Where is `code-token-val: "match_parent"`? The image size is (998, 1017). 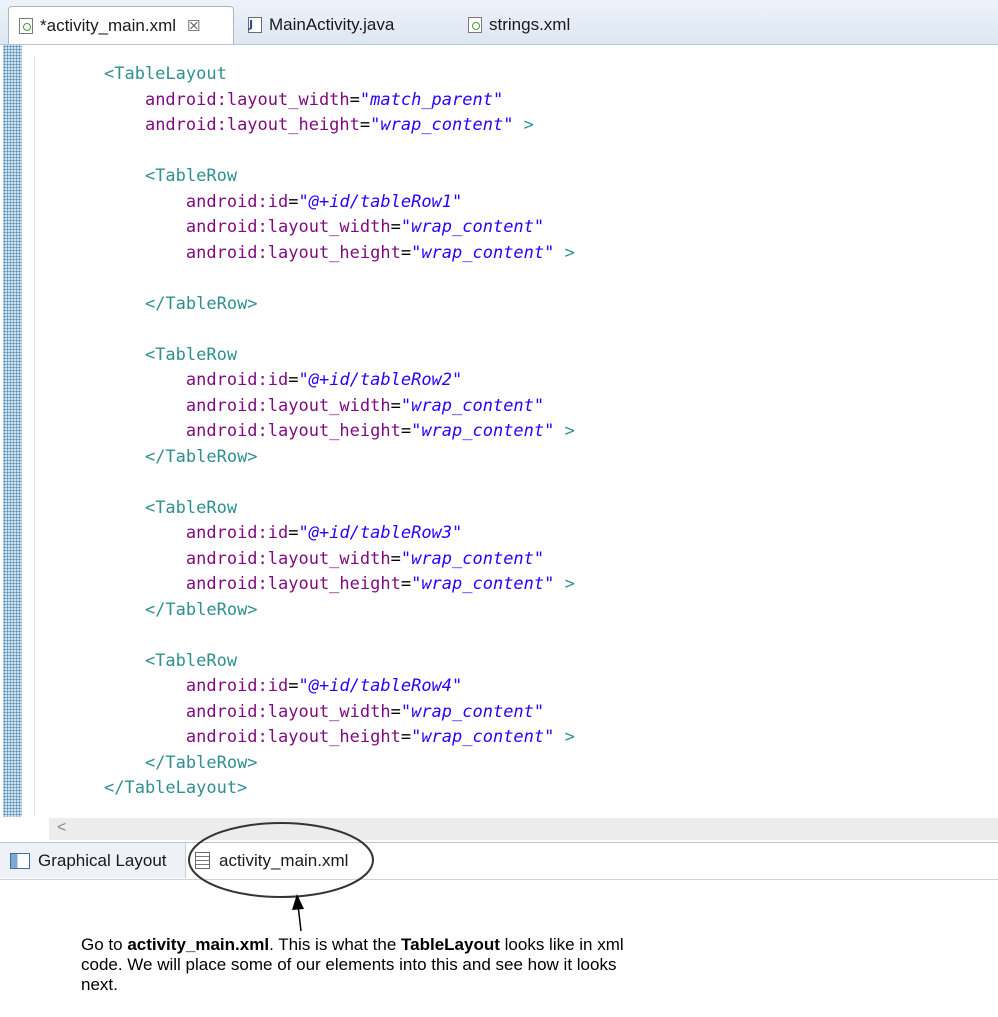
code-token-val: "match_parent" is located at coordinates (431, 99).